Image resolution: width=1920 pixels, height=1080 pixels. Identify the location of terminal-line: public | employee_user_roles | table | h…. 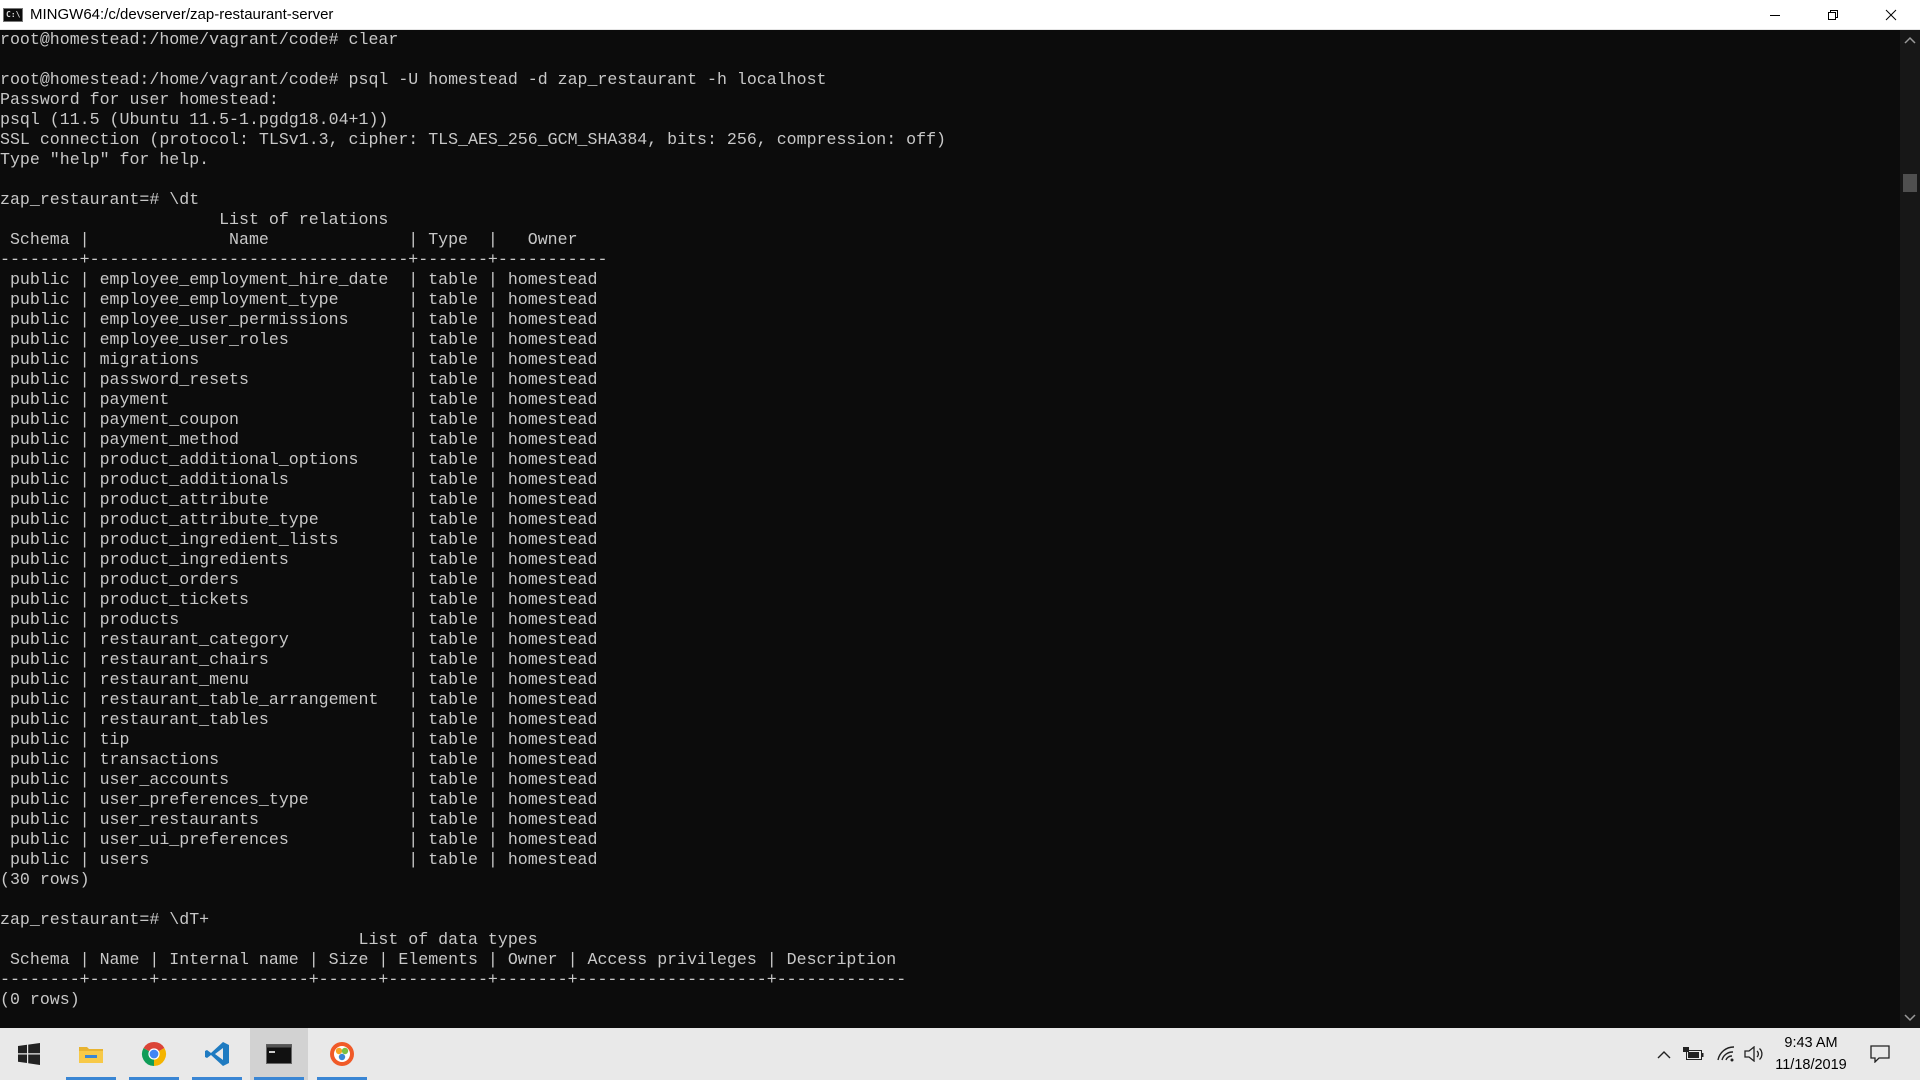
(299, 339).